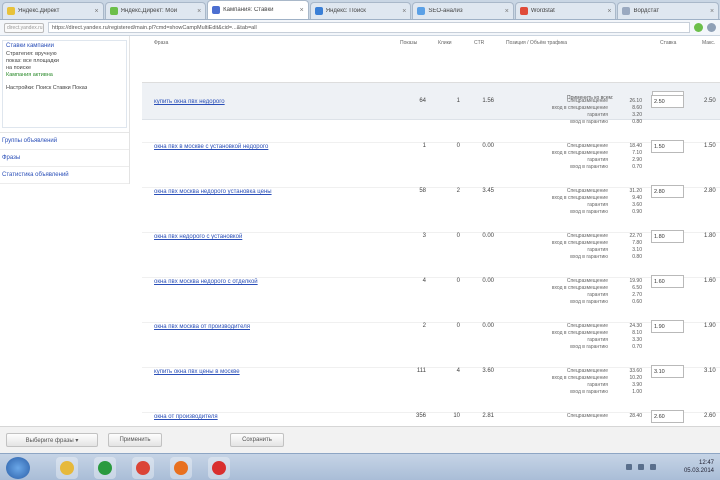 This screenshot has width=720, height=480. I want to click on position-values: 26.10 8.60 3.20 0.80, so click(629, 112).